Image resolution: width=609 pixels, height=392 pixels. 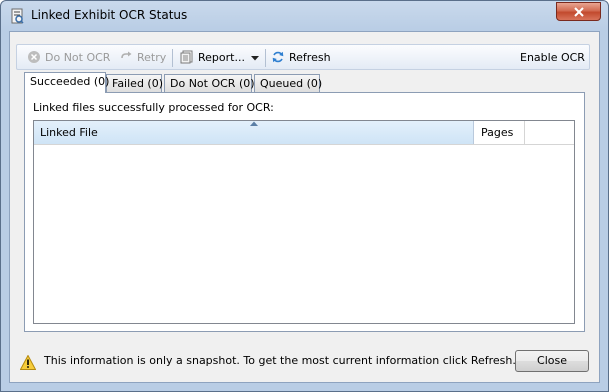 What do you see at coordinates (278, 57) in the screenshot?
I see `refresh-icon` at bounding box center [278, 57].